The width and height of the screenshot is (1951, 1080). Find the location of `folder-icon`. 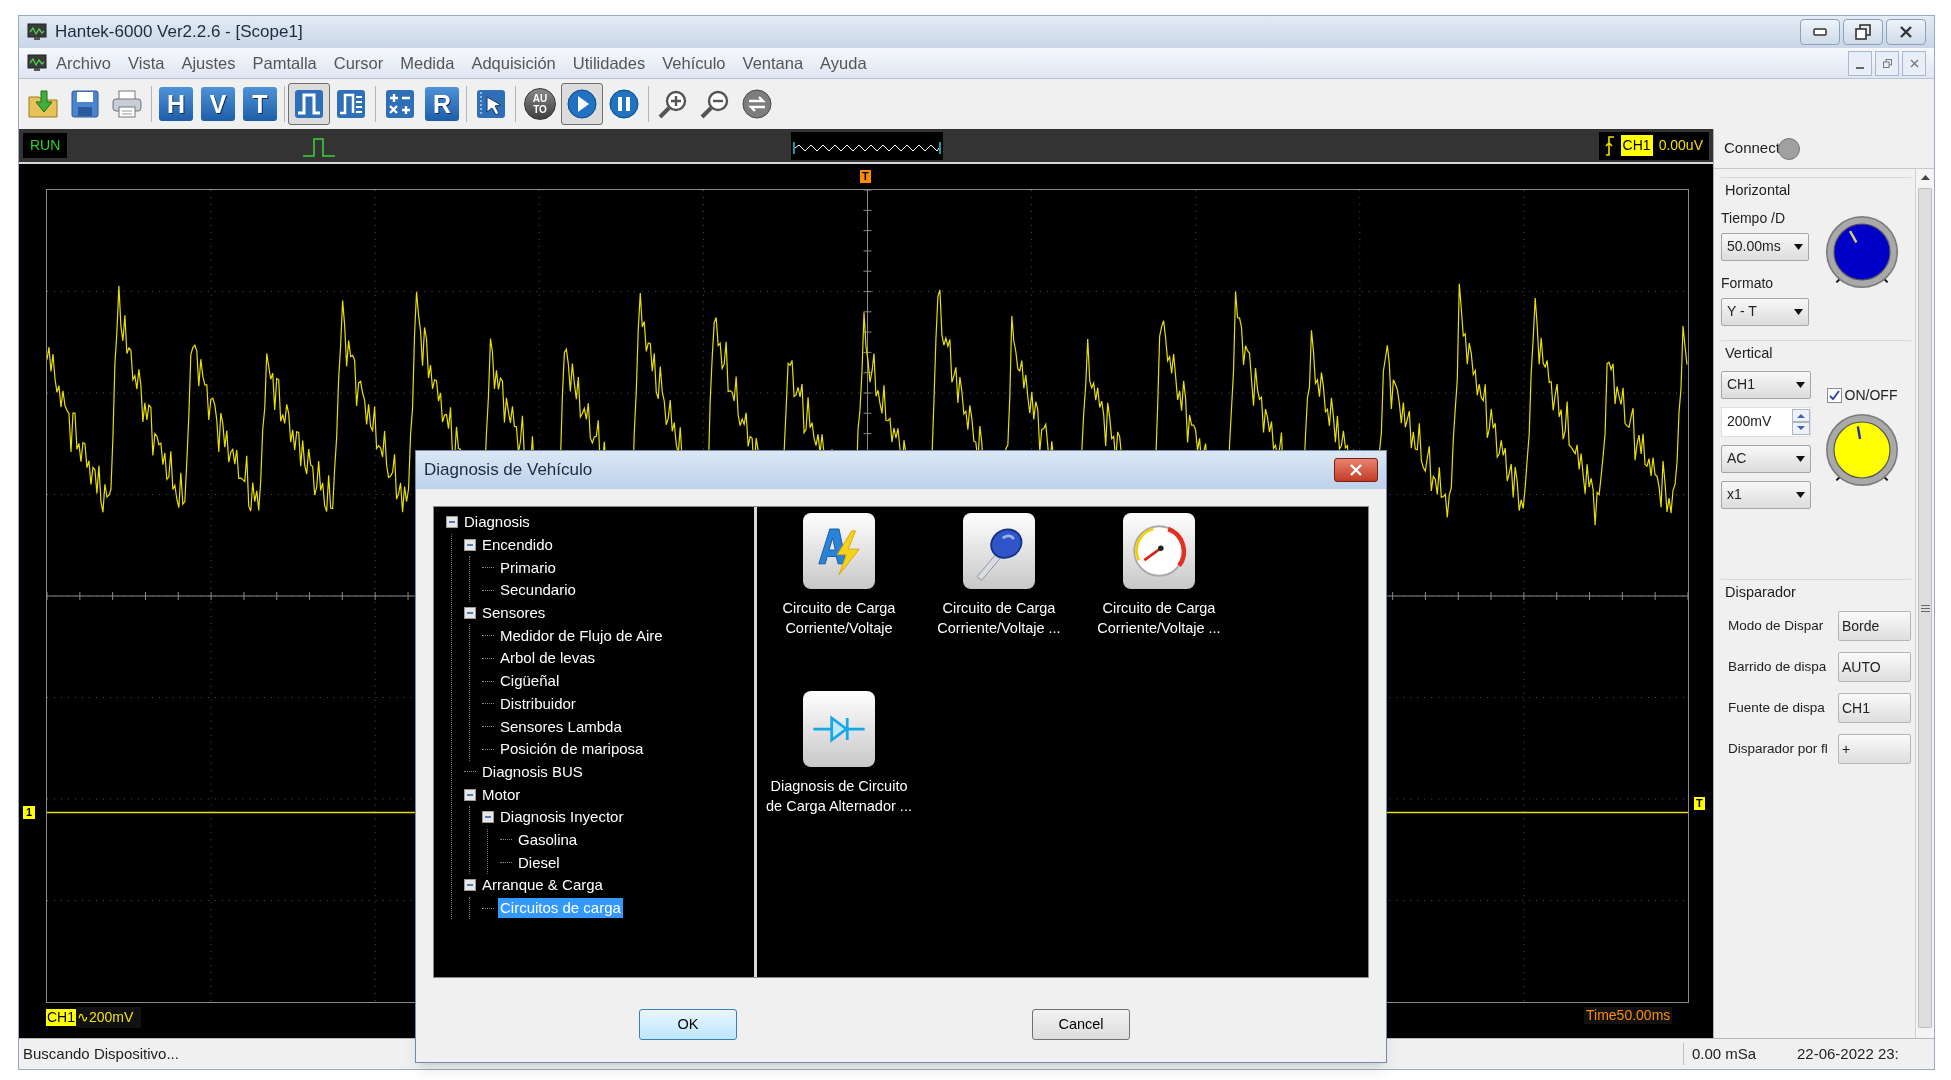

folder-icon is located at coordinates (43, 104).